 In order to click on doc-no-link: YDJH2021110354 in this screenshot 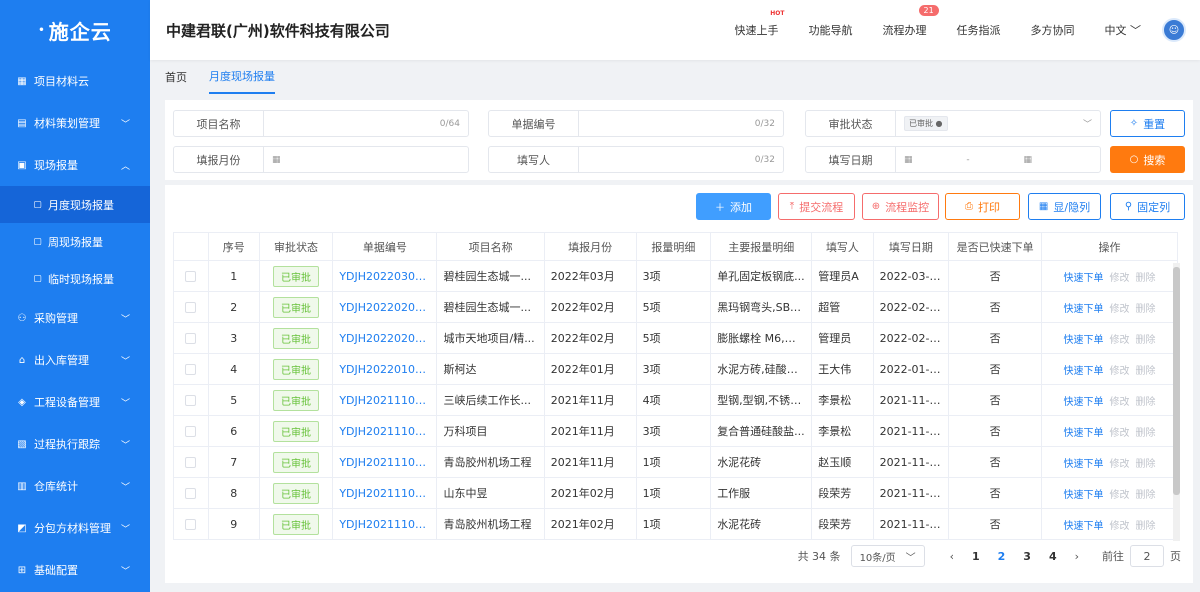, I will do `click(385, 431)`.